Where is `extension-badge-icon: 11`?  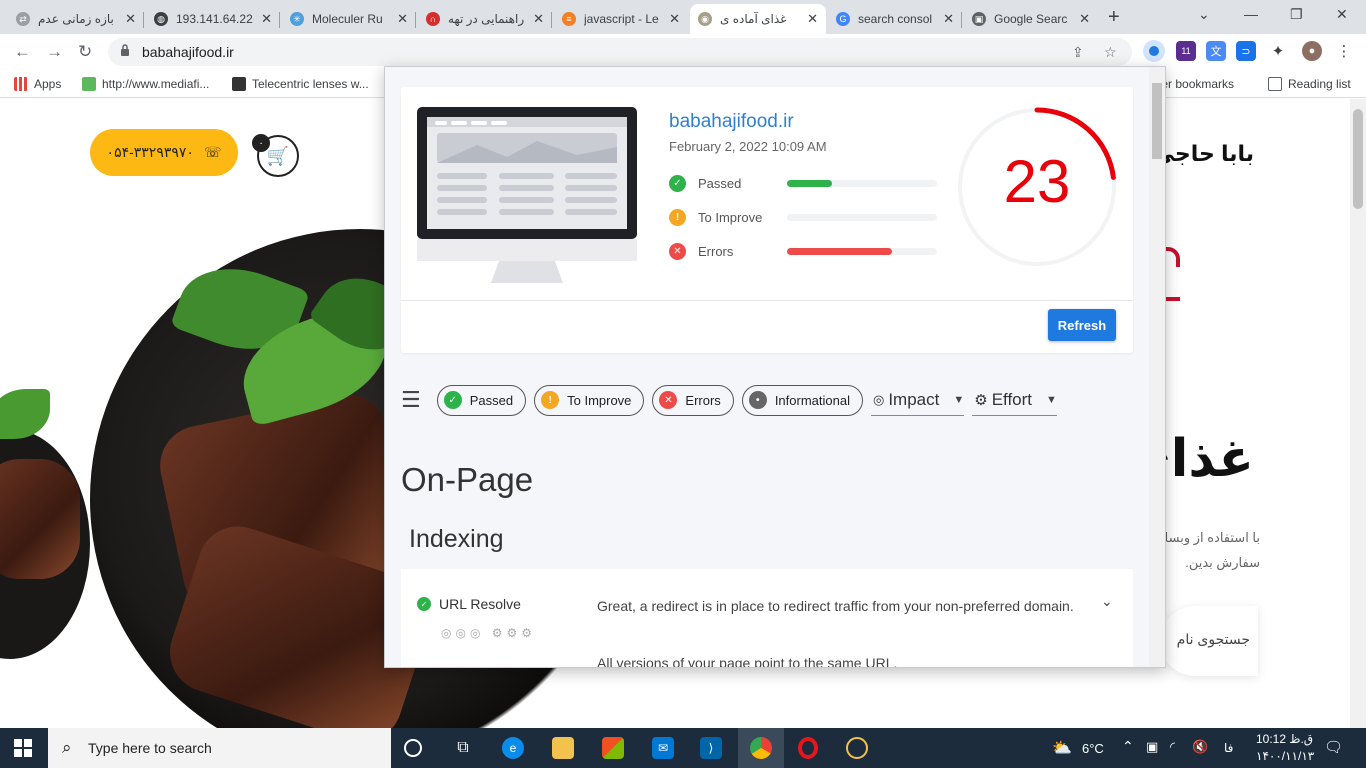
extension-badge-icon: 11 is located at coordinates (1186, 51).